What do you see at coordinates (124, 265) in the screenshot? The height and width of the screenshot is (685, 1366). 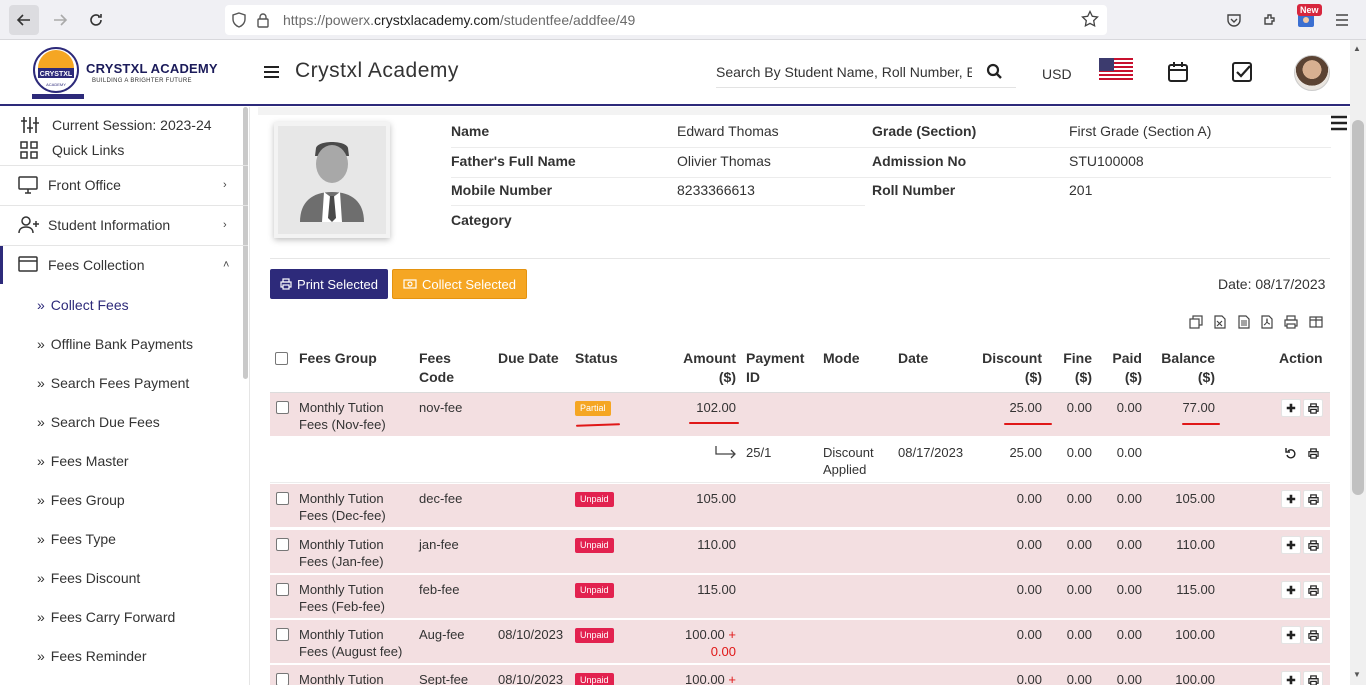 I see `menu-fees-collection: Fees Collection ˄` at bounding box center [124, 265].